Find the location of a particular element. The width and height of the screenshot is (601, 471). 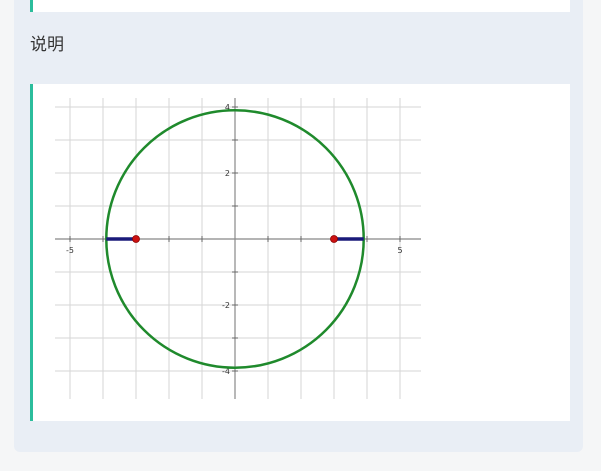

y-tick-label: 2 is located at coordinates (227, 173).